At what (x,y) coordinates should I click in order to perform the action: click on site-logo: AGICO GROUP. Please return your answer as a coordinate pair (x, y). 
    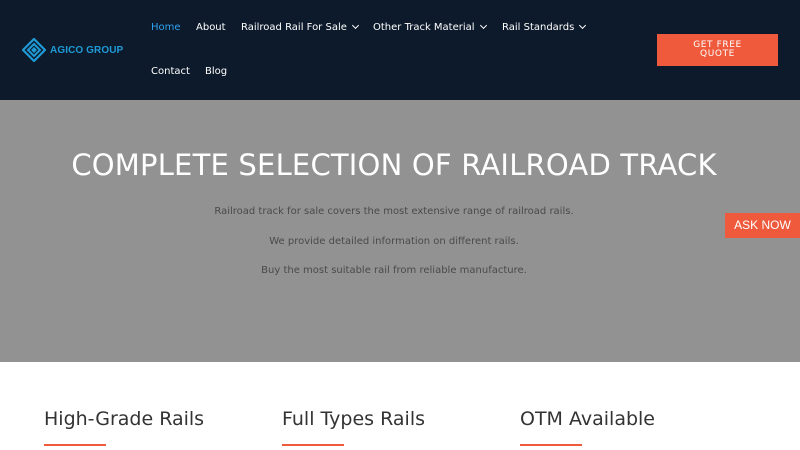
    Looking at the image, I should click on (72, 50).